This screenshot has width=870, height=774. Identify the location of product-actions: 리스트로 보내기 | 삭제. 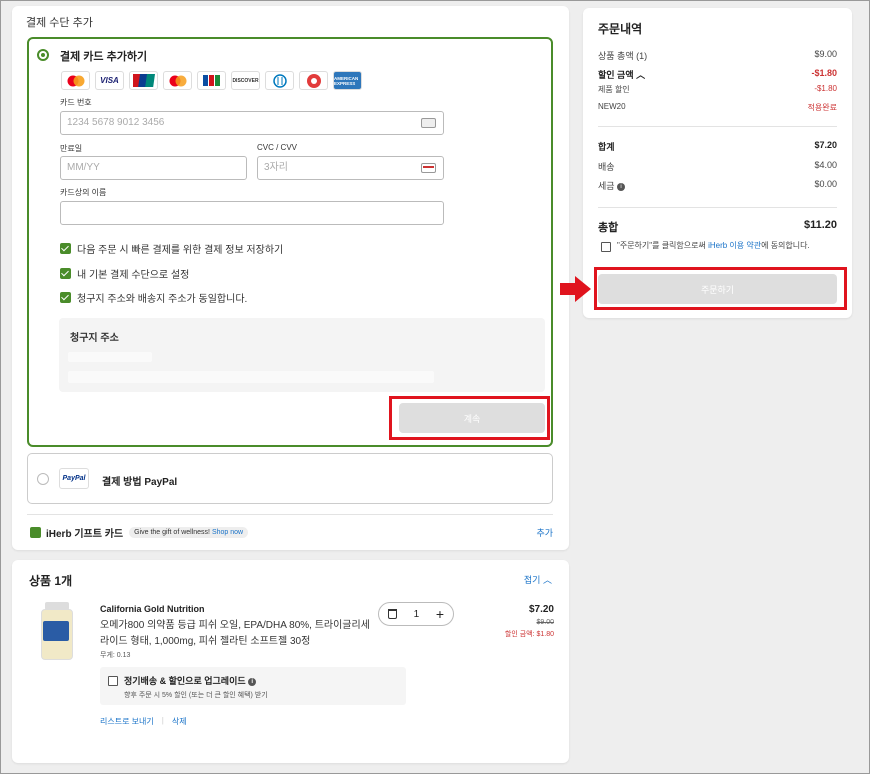
(143, 721).